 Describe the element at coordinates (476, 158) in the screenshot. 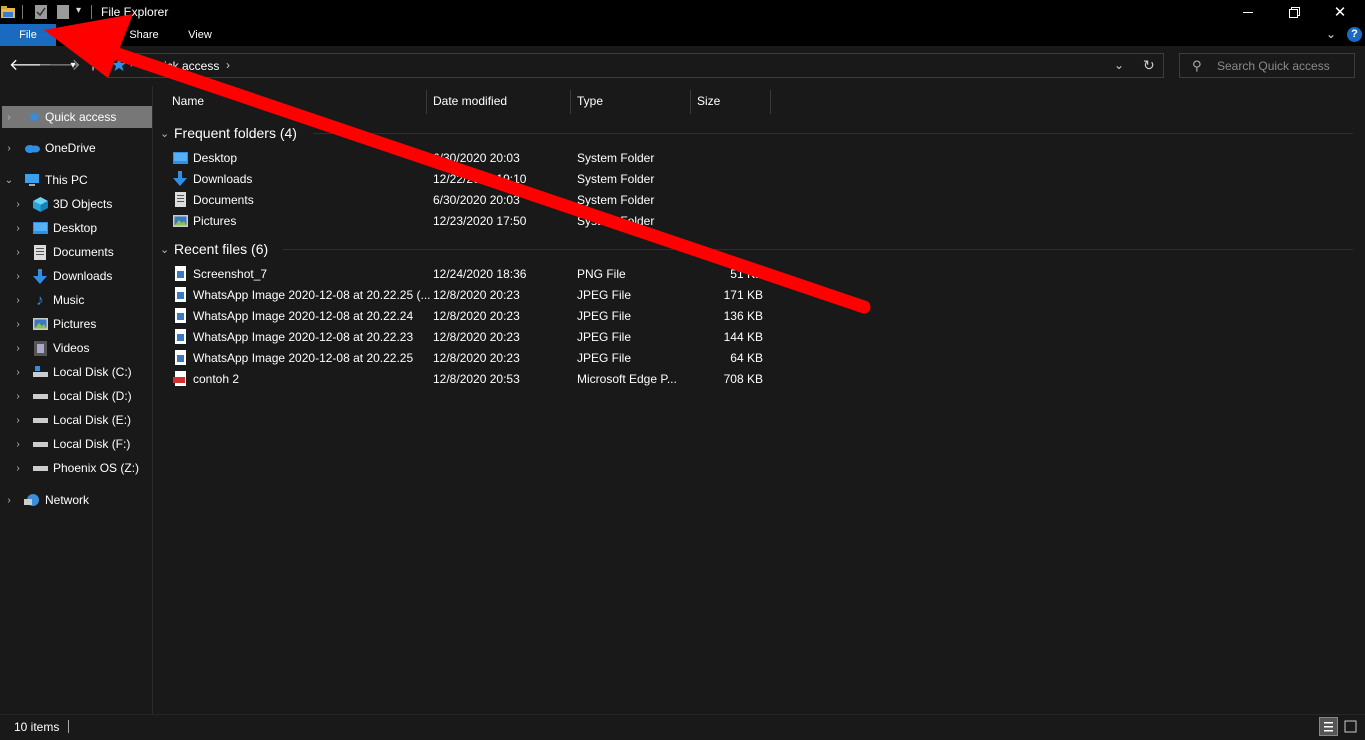

I see `list-item: Desktop 6/30/2020 20:03 System Folder` at that location.